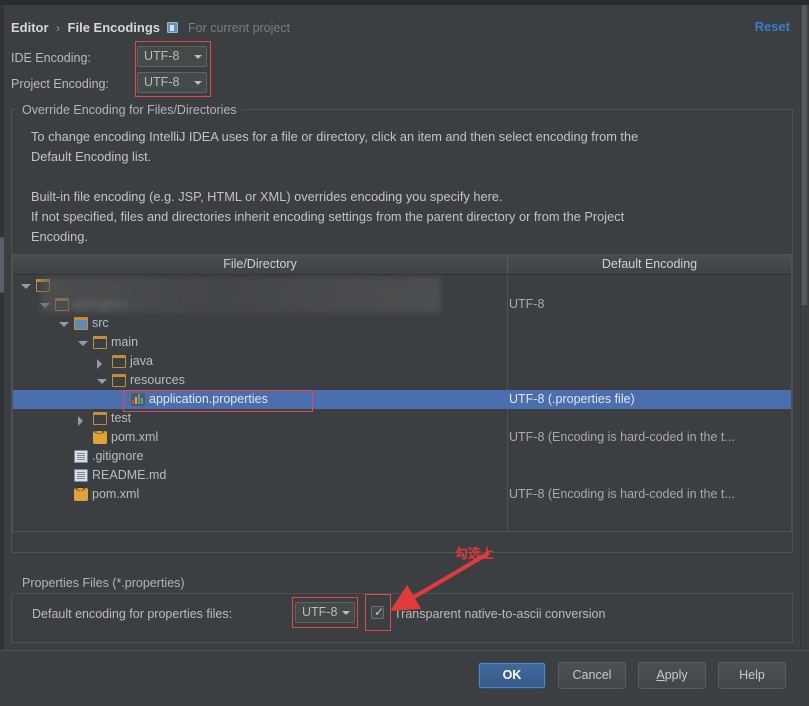 The image size is (809, 706). Describe the element at coordinates (527, 304) in the screenshot. I see `encoding-cell: UTF-8` at that location.